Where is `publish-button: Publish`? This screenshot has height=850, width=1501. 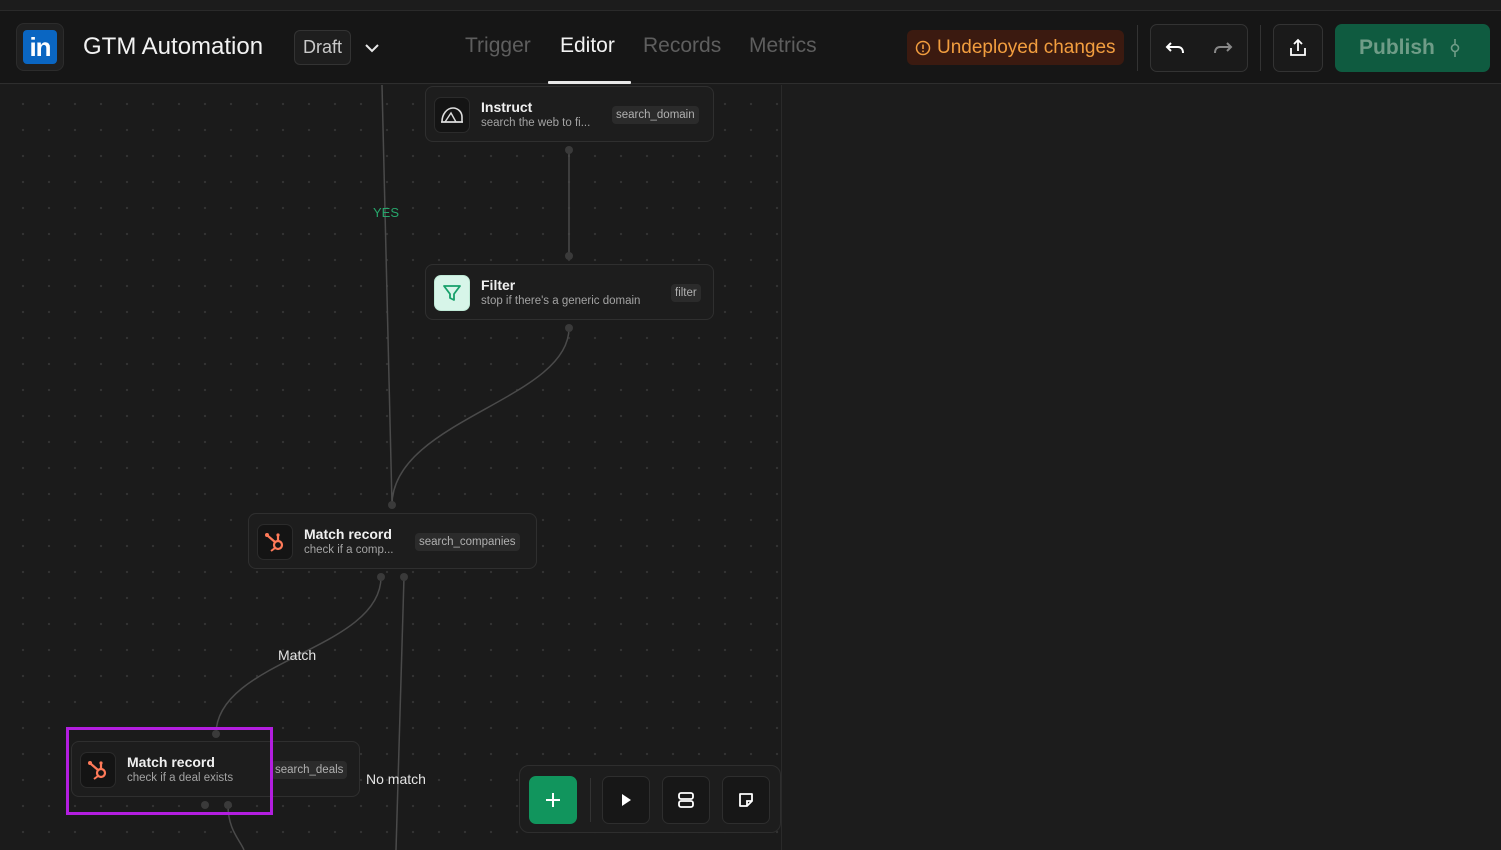
publish-button: Publish is located at coordinates (1412, 48).